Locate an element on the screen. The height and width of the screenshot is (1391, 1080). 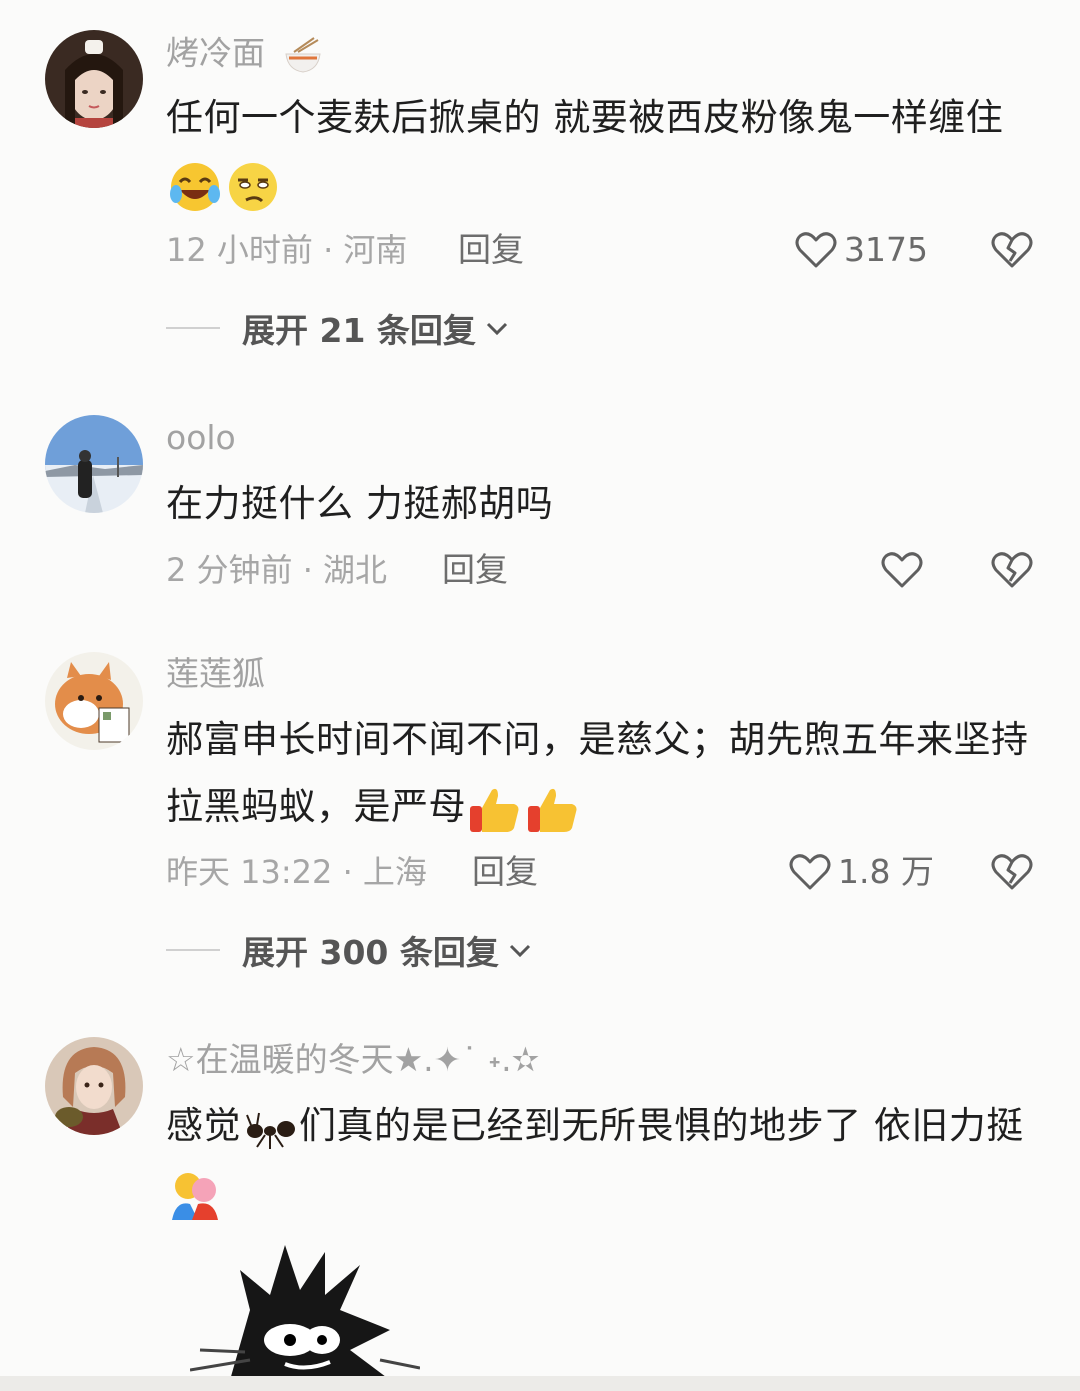
comment-meta: 12 小时前 · 河南 is located at coordinates (287, 250).